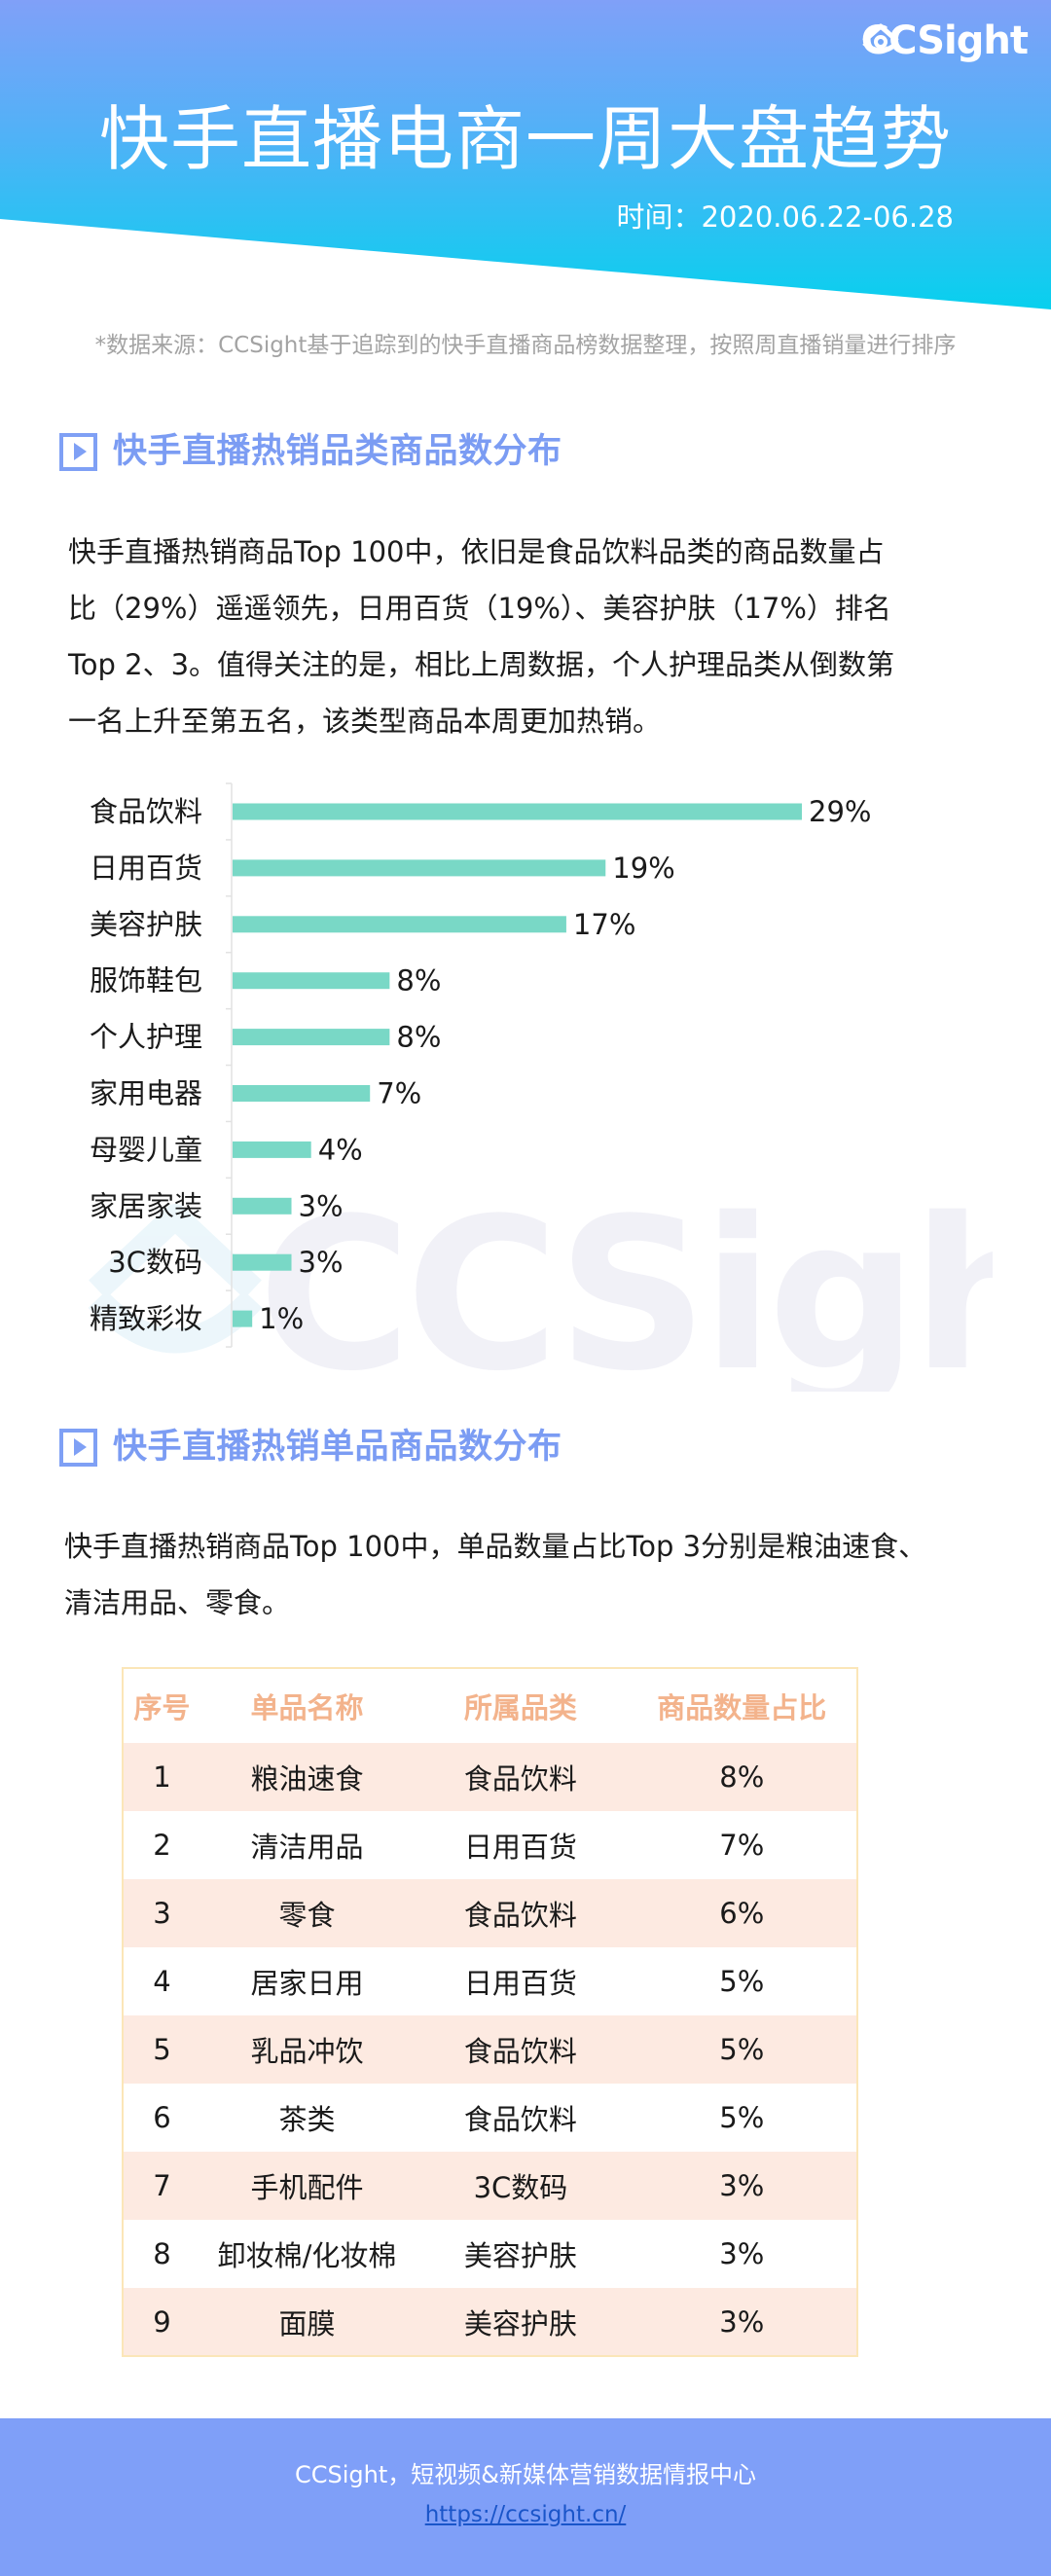 The width and height of the screenshot is (1051, 2576). What do you see at coordinates (742, 1707) in the screenshot?
I see `column-header-share: 商品数量占比` at bounding box center [742, 1707].